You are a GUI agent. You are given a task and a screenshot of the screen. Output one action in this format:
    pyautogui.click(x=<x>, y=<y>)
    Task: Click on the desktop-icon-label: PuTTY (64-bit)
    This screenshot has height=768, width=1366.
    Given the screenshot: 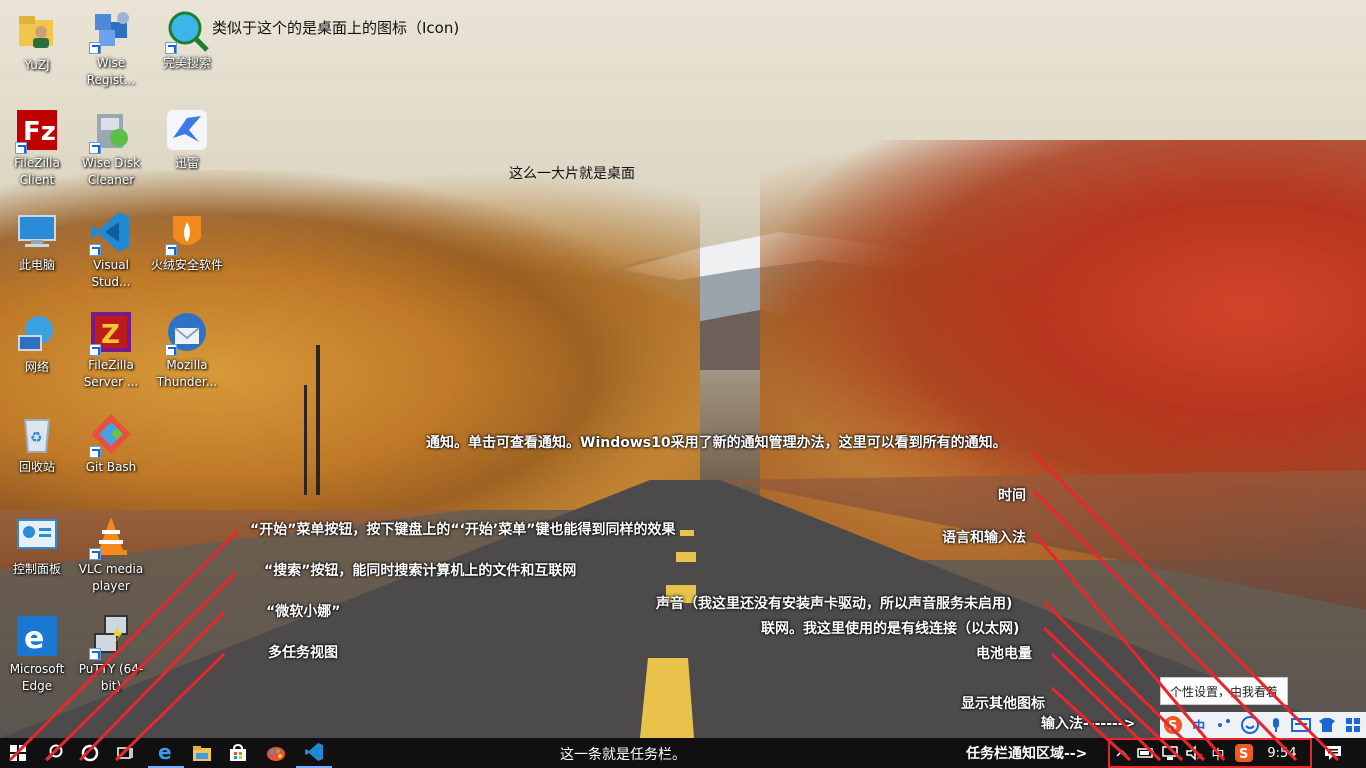 What is the action you would take?
    pyautogui.click(x=111, y=677)
    